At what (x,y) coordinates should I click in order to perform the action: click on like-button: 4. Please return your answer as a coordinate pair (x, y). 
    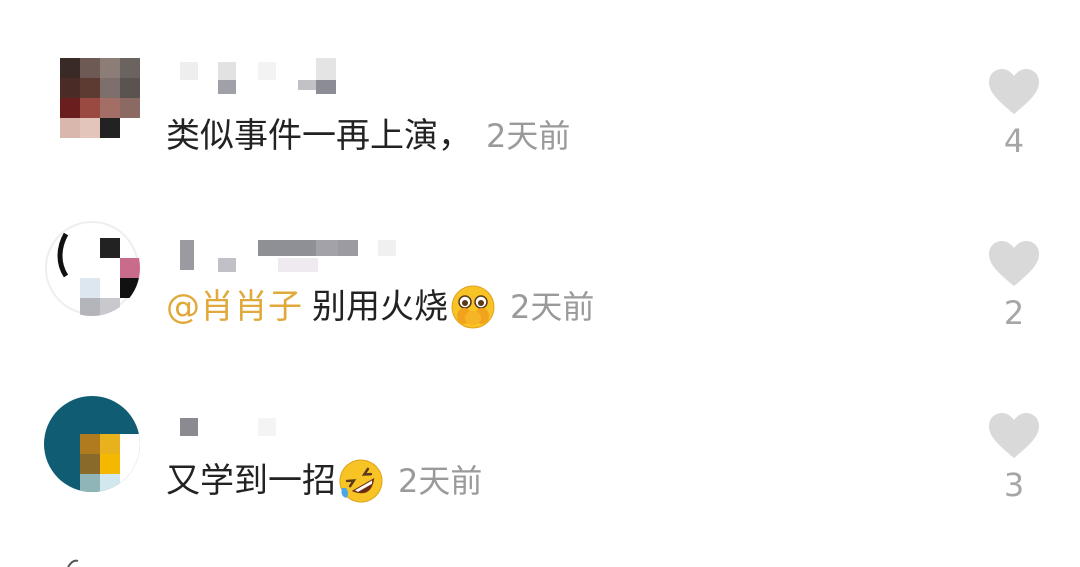
    Looking at the image, I should click on (1014, 114).